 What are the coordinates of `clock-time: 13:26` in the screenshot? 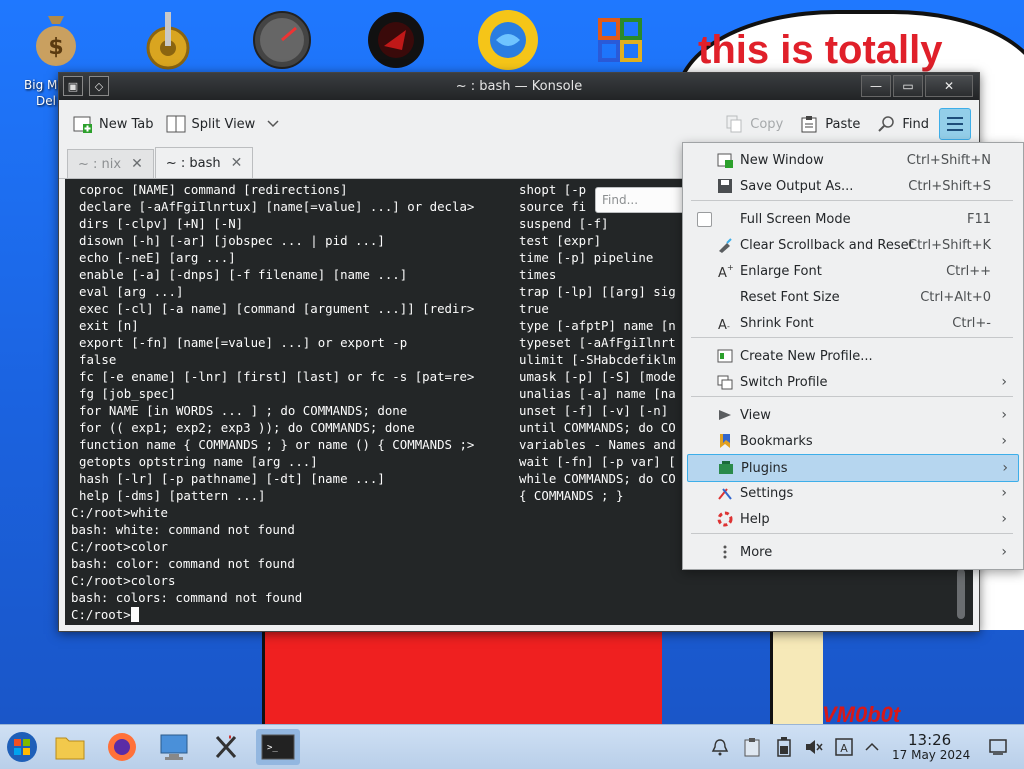 It's located at (929, 740).